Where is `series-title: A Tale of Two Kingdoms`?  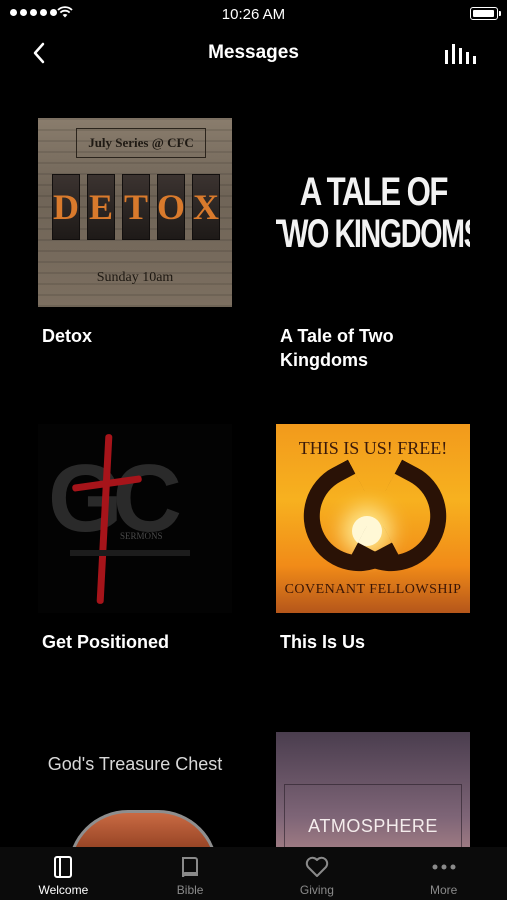 series-title: A Tale of Two Kingdoms is located at coordinates (337, 348).